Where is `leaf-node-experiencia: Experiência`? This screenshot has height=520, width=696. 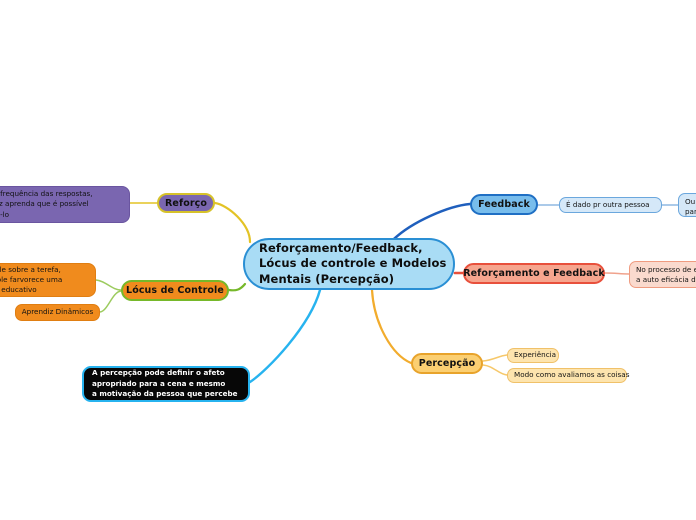 leaf-node-experiencia: Experiência is located at coordinates (533, 355).